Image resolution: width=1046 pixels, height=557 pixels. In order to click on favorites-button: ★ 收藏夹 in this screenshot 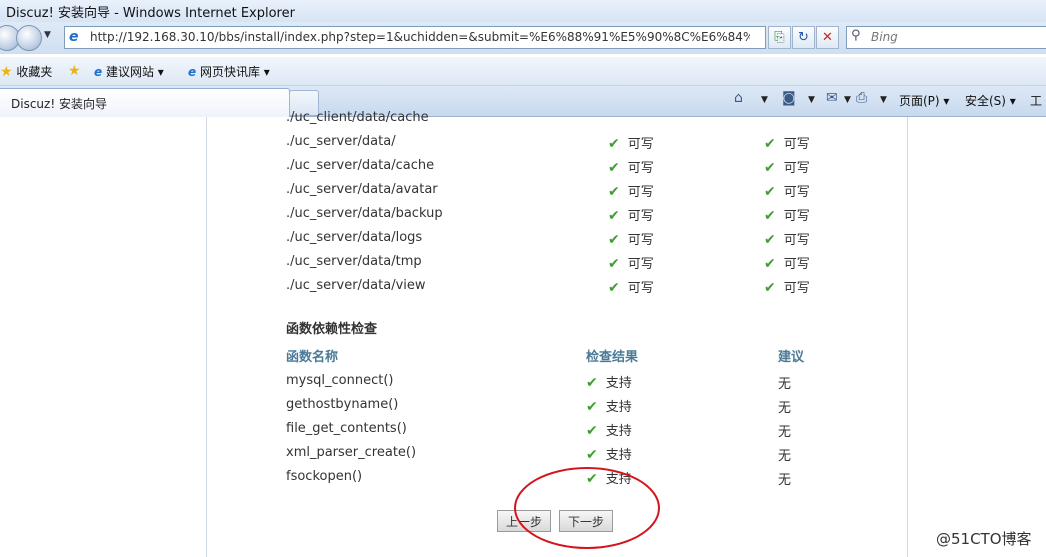, I will do `click(26, 71)`.